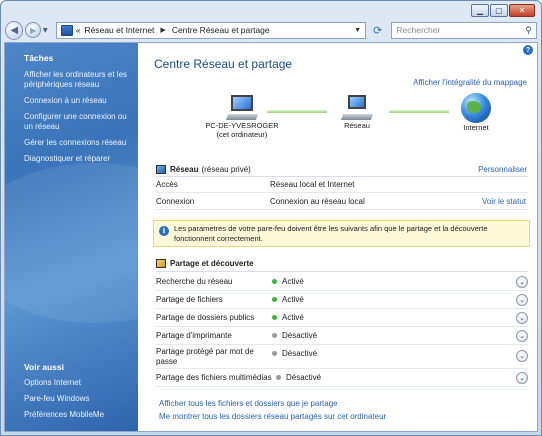  What do you see at coordinates (297, 111) in the screenshot?
I see `map-link-pc-network` at bounding box center [297, 111].